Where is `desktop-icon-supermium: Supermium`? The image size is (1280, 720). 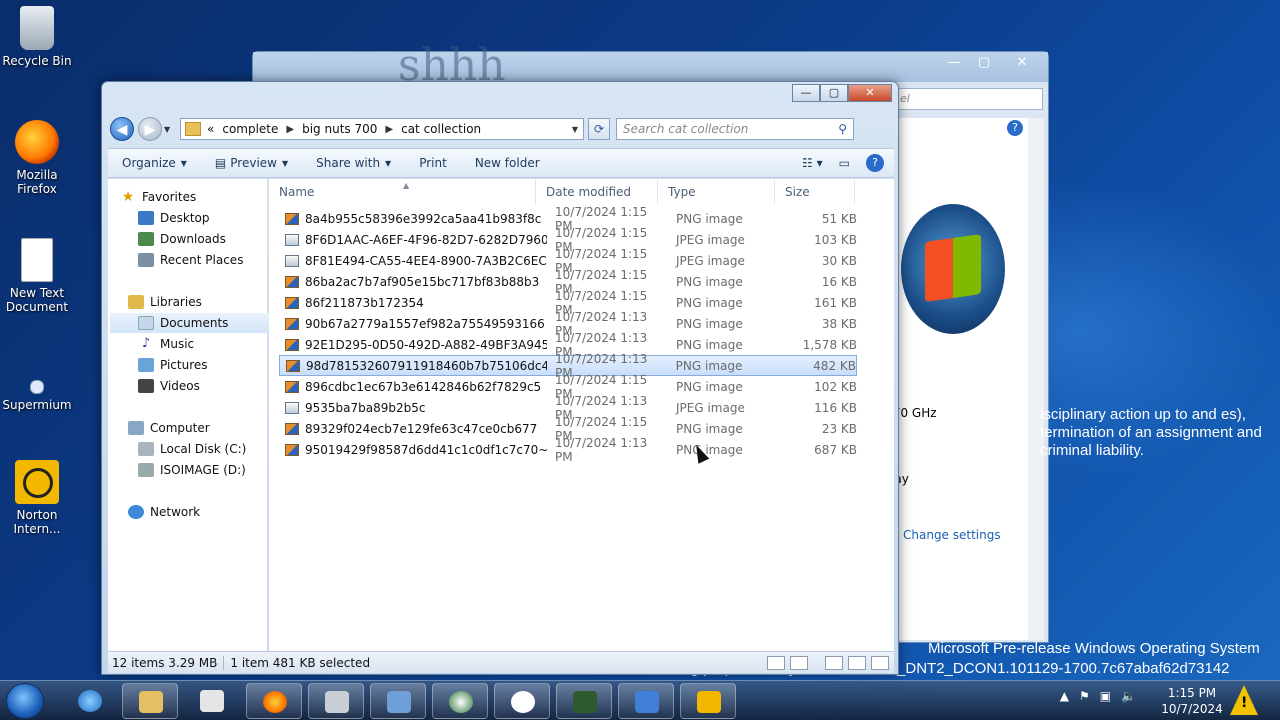 desktop-icon-supermium: Supermium is located at coordinates (37, 381).